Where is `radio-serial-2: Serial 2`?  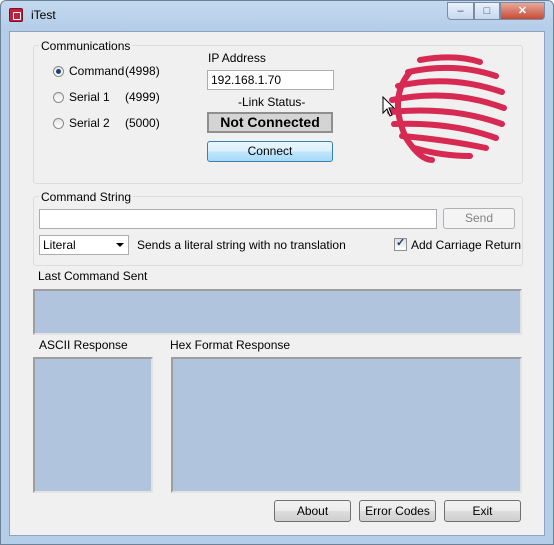 radio-serial-2: Serial 2 is located at coordinates (81, 123).